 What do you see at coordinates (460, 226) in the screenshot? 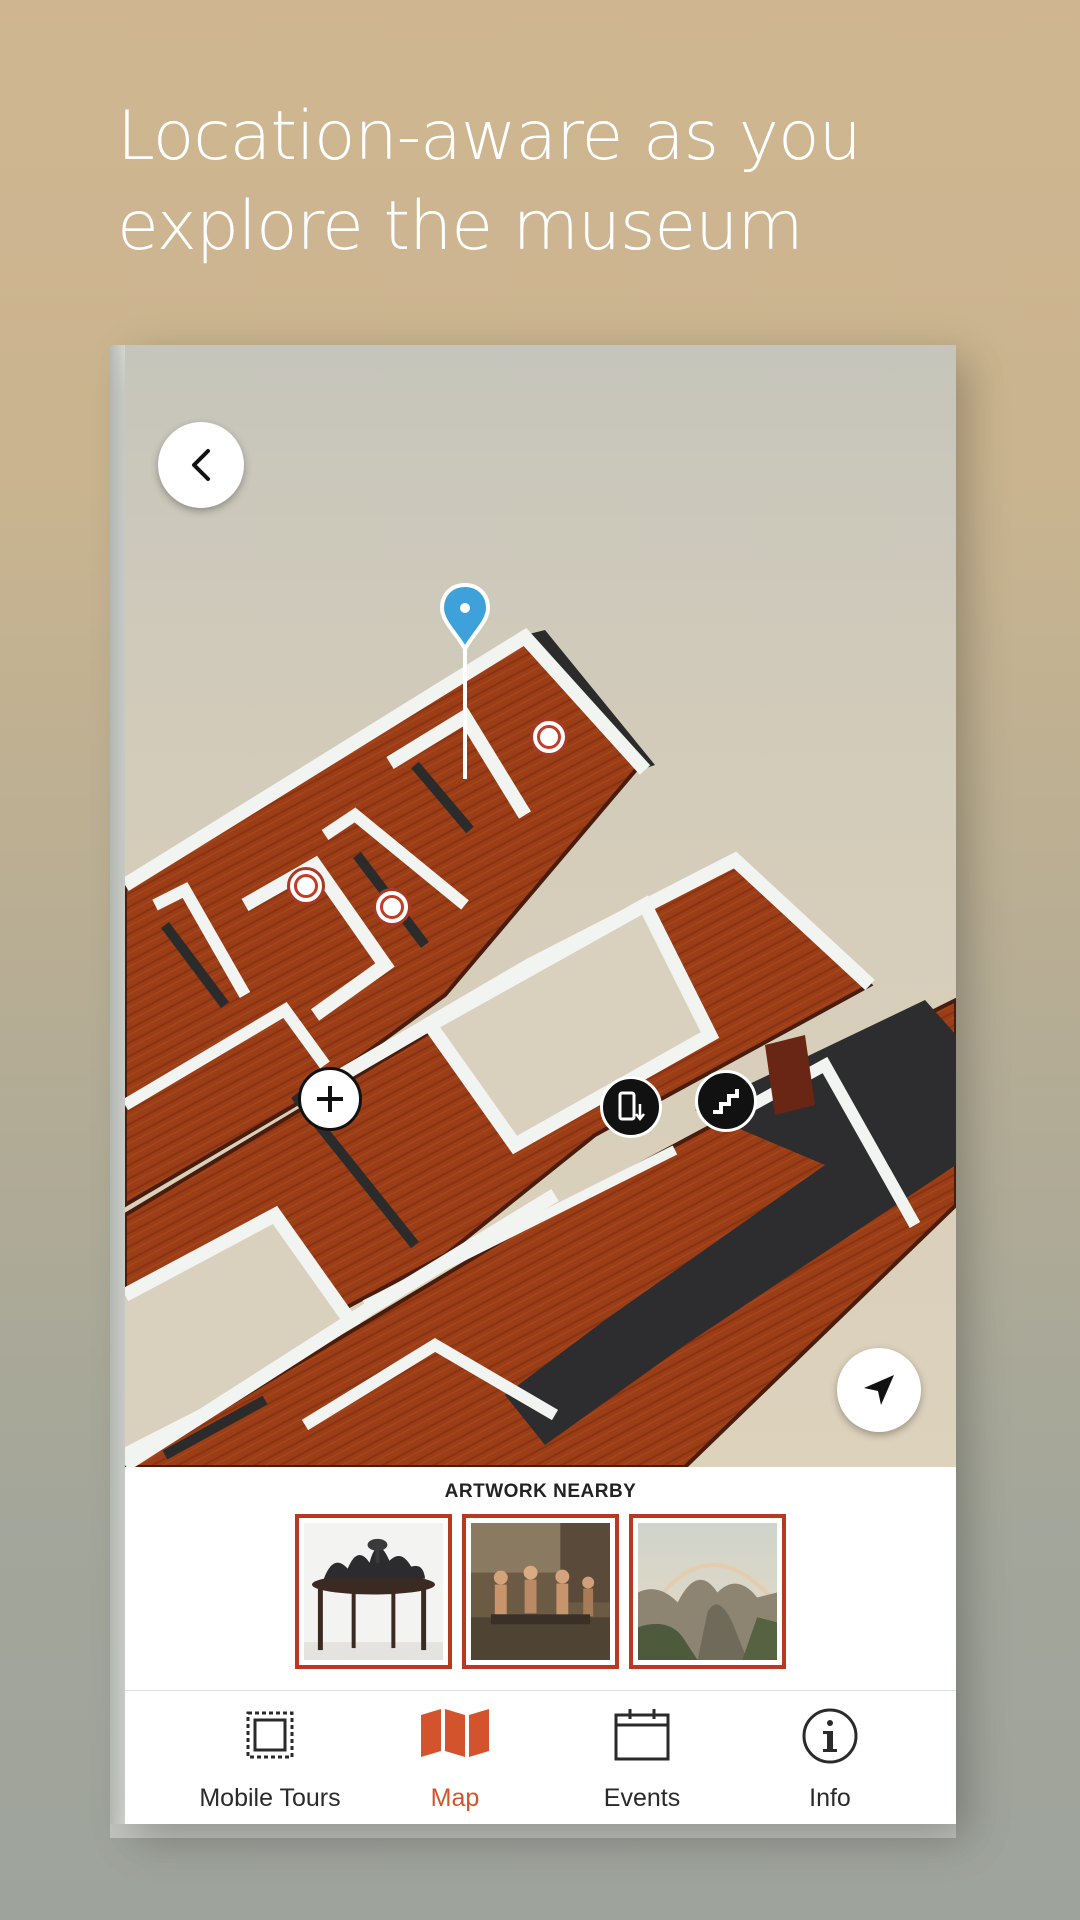
I see `headline-line-2: explore the museum` at bounding box center [460, 226].